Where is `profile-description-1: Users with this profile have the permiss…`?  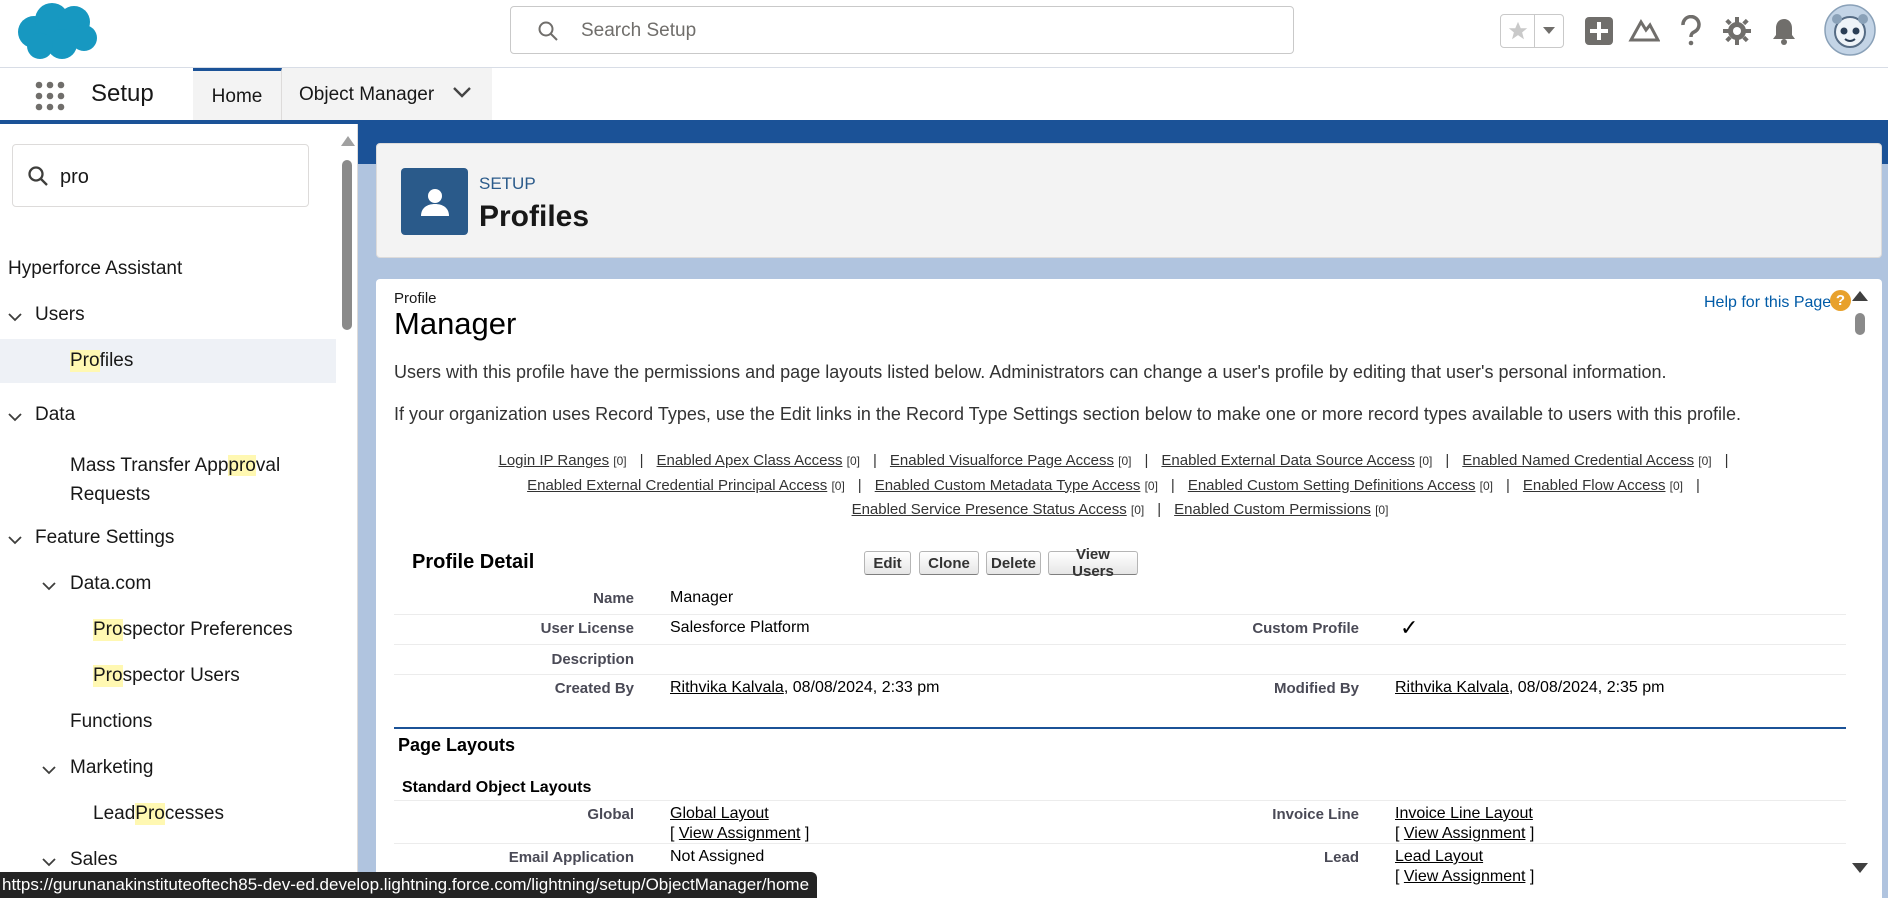 profile-description-1: Users with this profile have the permiss… is located at coordinates (1030, 372).